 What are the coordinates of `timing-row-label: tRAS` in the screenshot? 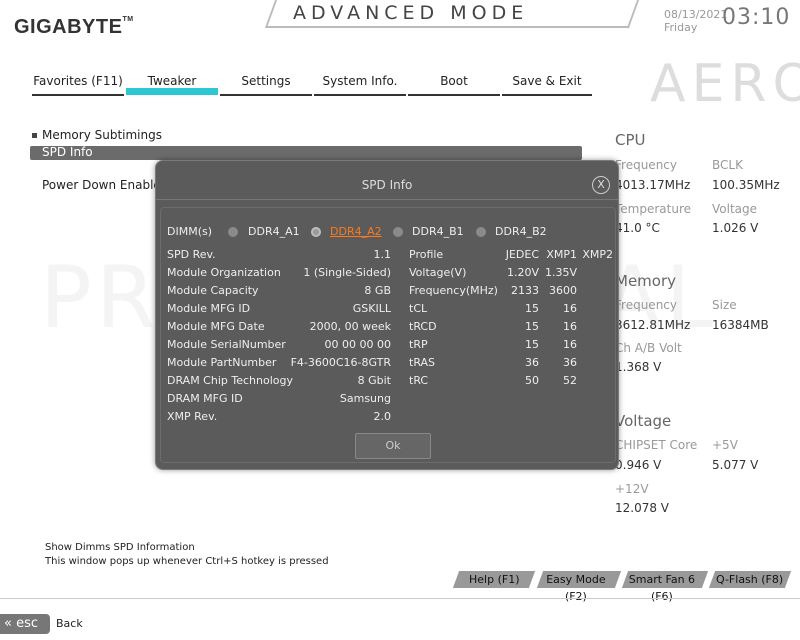 It's located at (422, 362).